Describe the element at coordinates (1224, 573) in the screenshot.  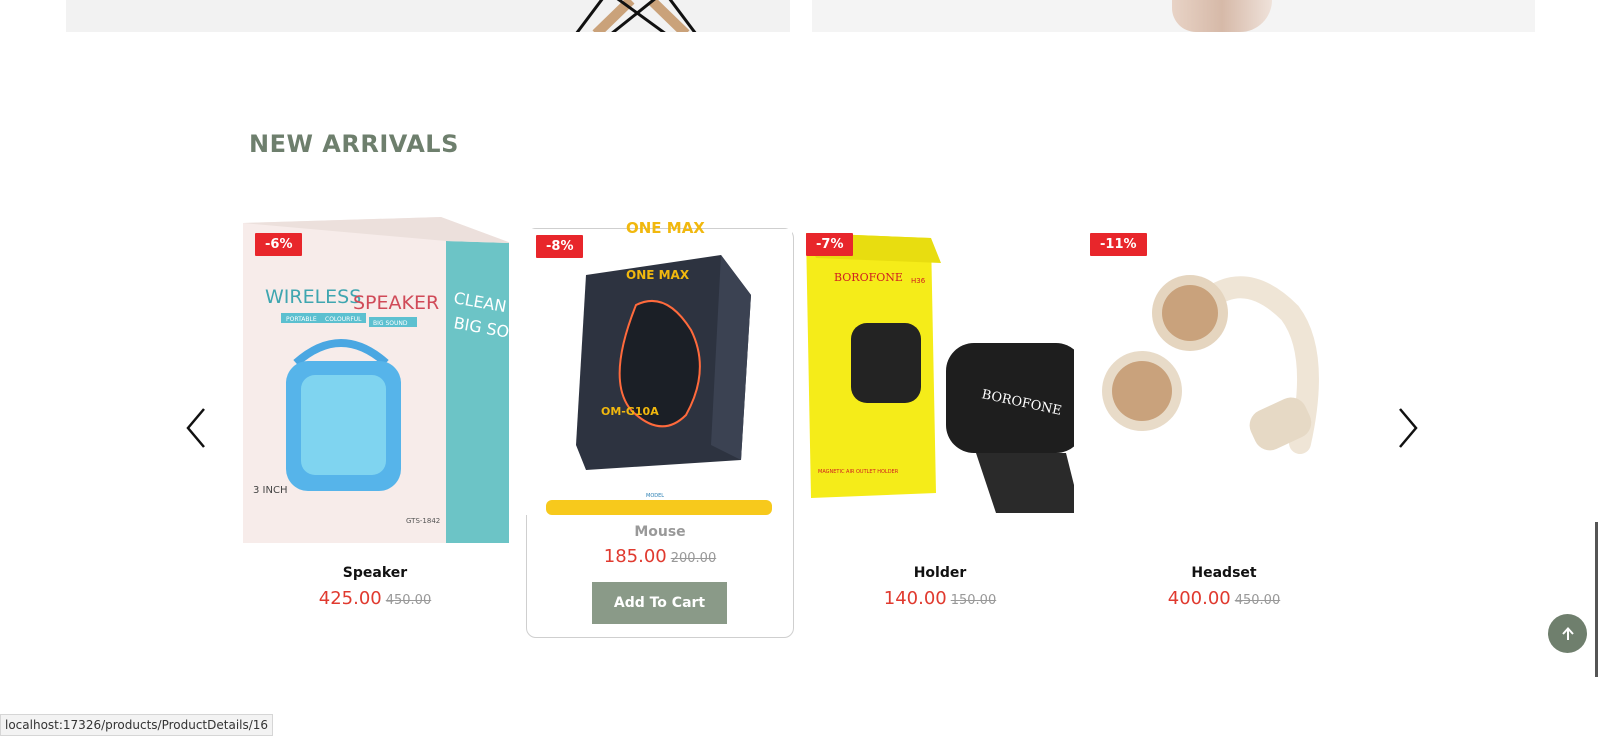
I see `product-name: Headset` at that location.